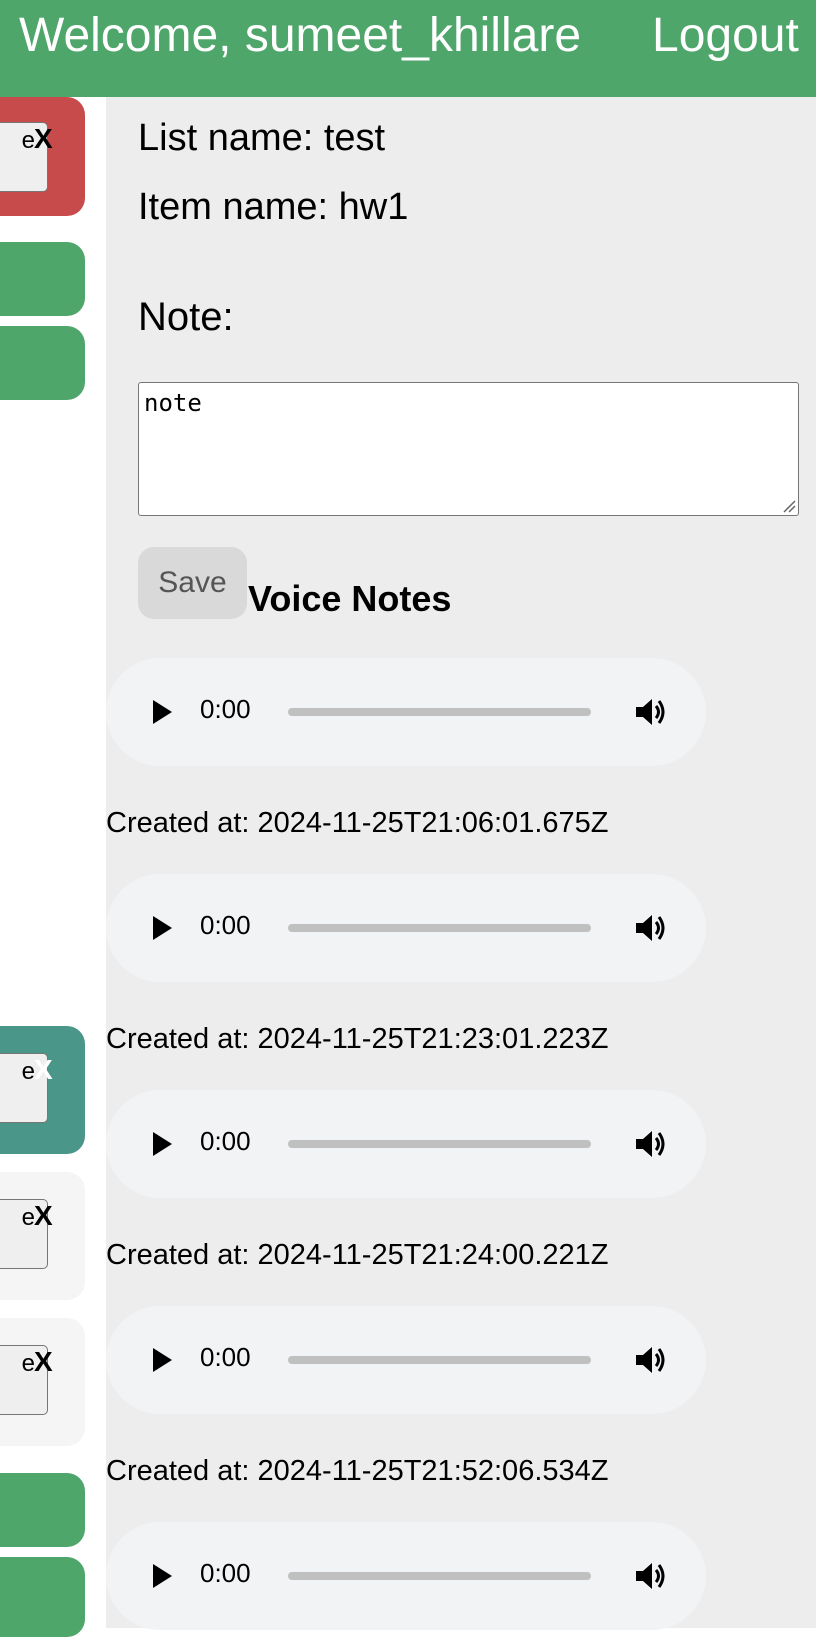 The width and height of the screenshot is (816, 1637). Describe the element at coordinates (357, 1255) in the screenshot. I see `voice-note-created-at: Created at: 2024-11-25T21:24:00.221Z` at that location.